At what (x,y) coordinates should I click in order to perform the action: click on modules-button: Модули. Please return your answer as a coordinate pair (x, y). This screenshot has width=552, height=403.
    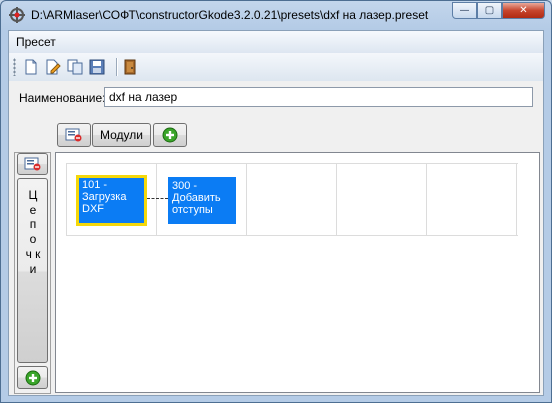
    Looking at the image, I should click on (121, 135).